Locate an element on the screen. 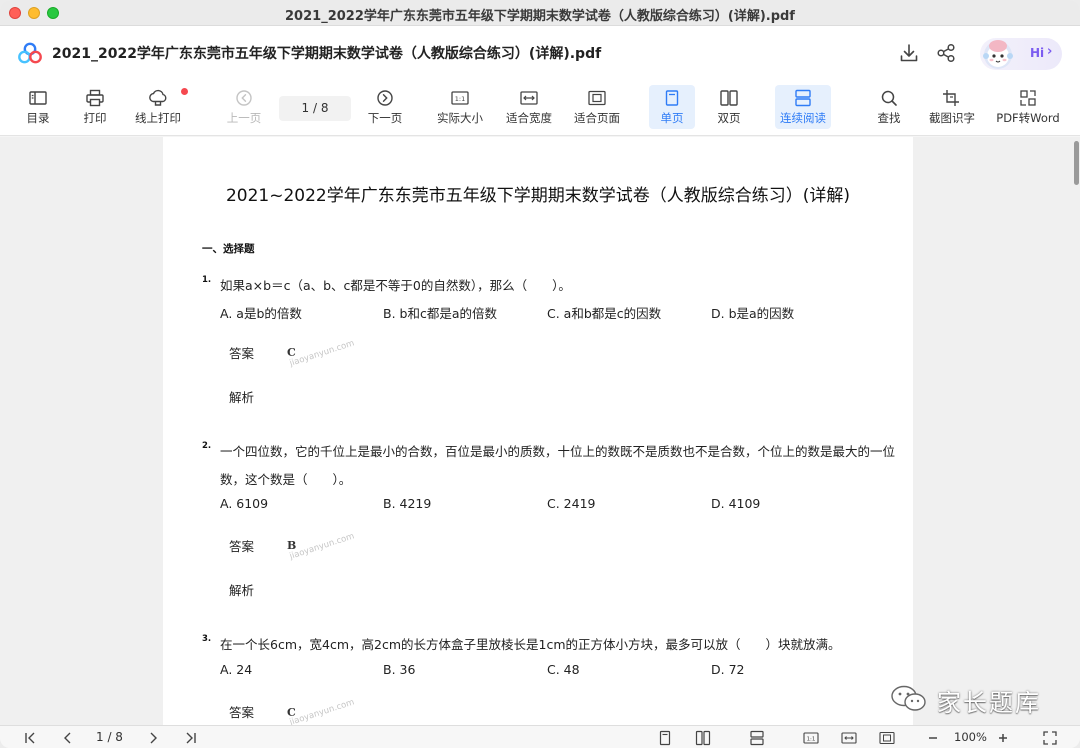 This screenshot has width=1080, height=748. option-a: A. 24 is located at coordinates (236, 669).